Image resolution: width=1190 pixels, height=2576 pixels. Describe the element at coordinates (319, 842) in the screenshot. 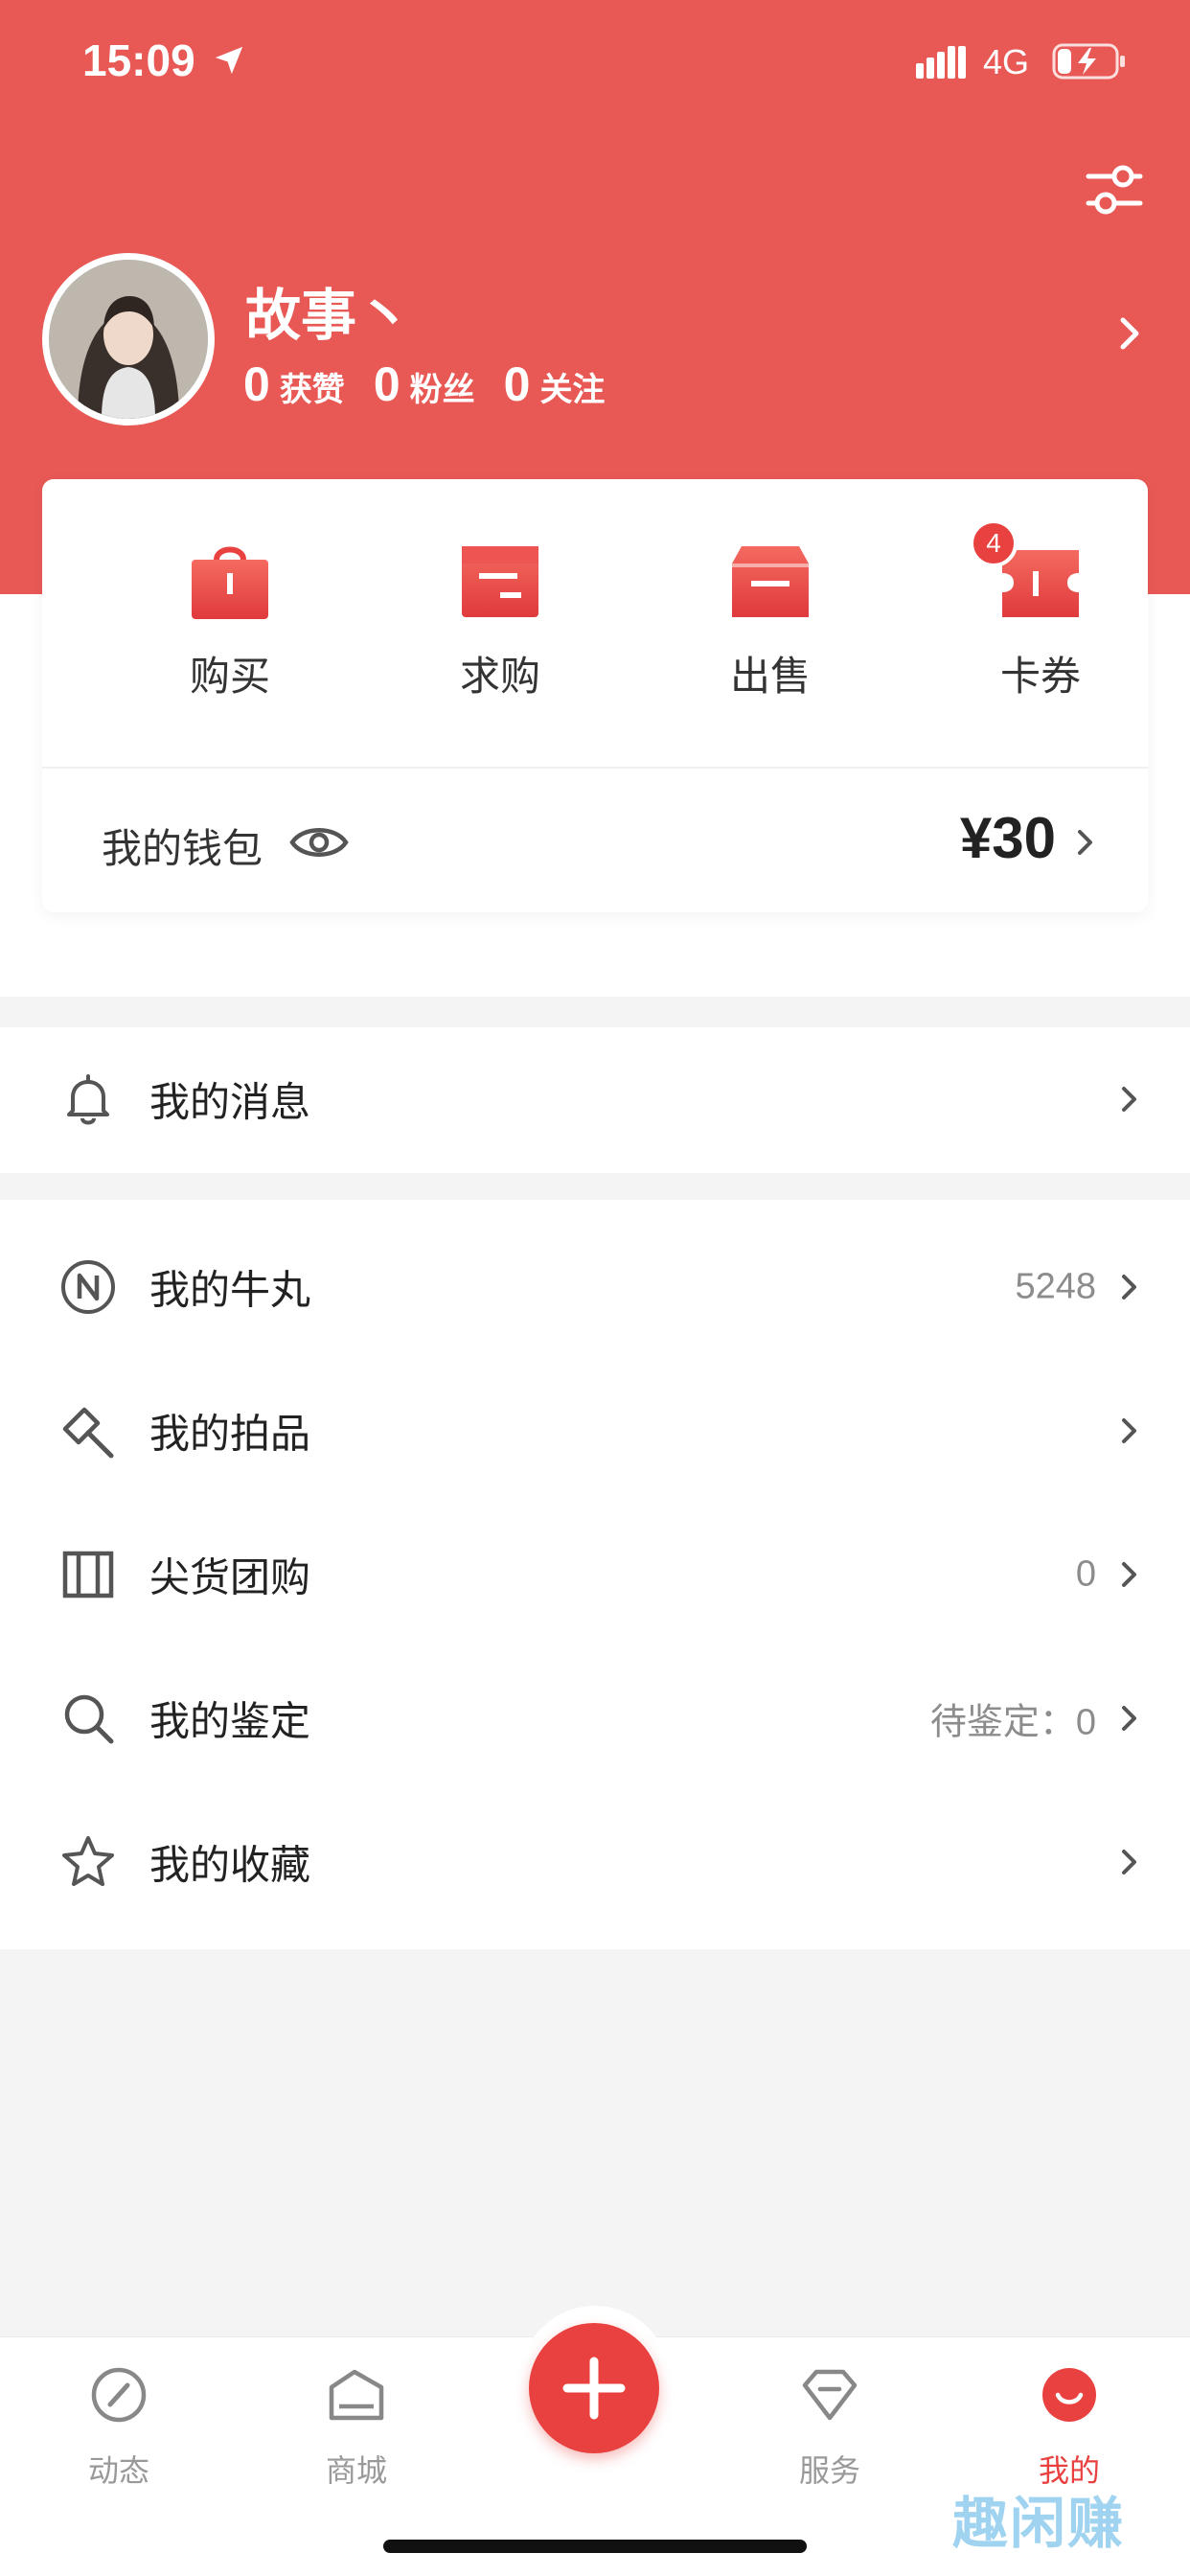

I see `eye-icon` at that location.